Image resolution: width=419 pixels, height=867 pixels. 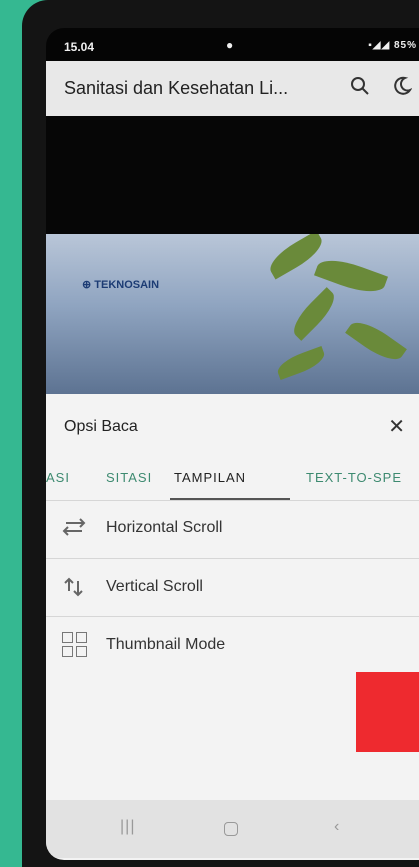 I want to click on signal-icon: ▪◢◢, so click(x=381, y=45).